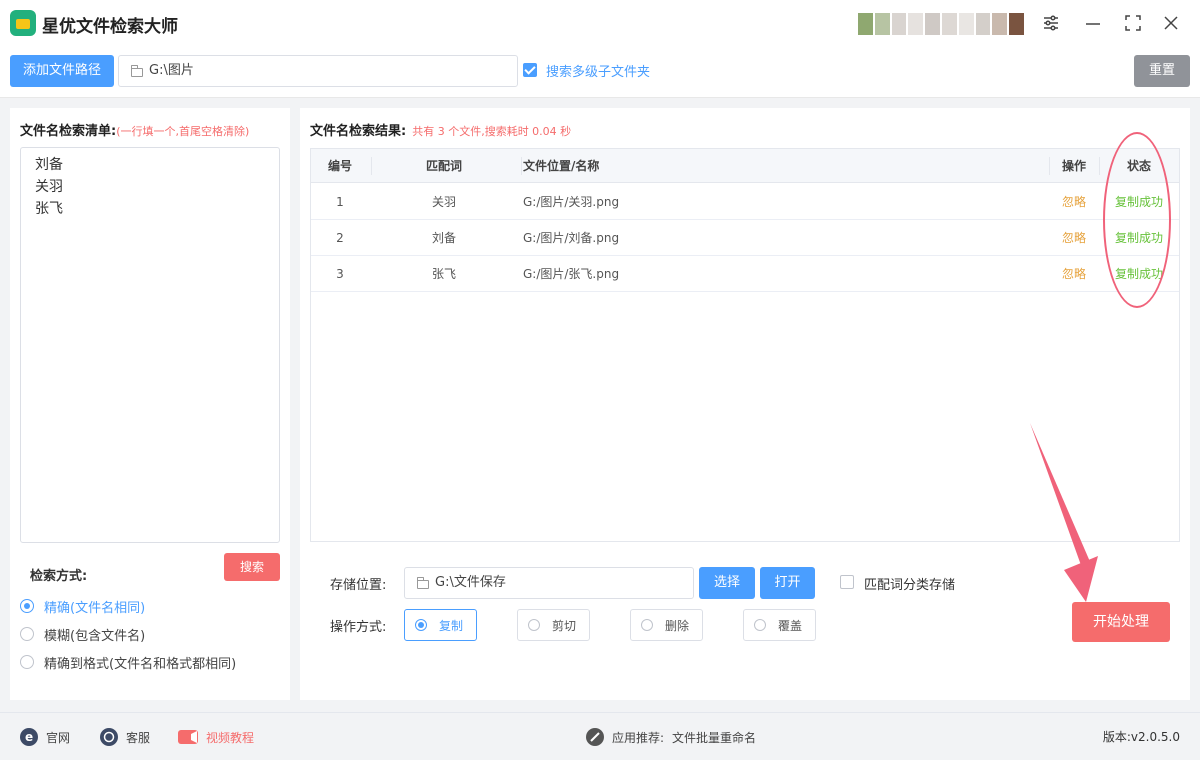  What do you see at coordinates (443, 274) in the screenshot?
I see `row-word: 张飞` at bounding box center [443, 274].